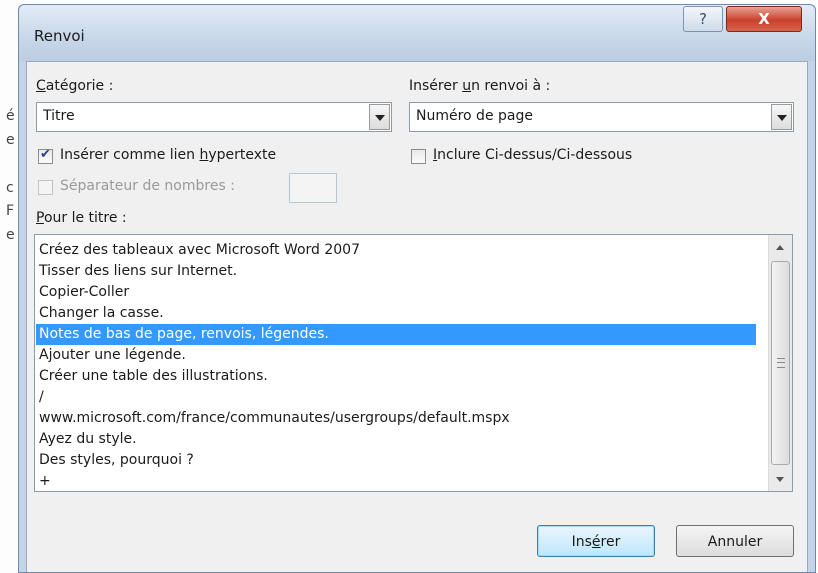 The height and width of the screenshot is (573, 818). Describe the element at coordinates (396, 355) in the screenshot. I see `list-item: Ajouter une légende.` at that location.